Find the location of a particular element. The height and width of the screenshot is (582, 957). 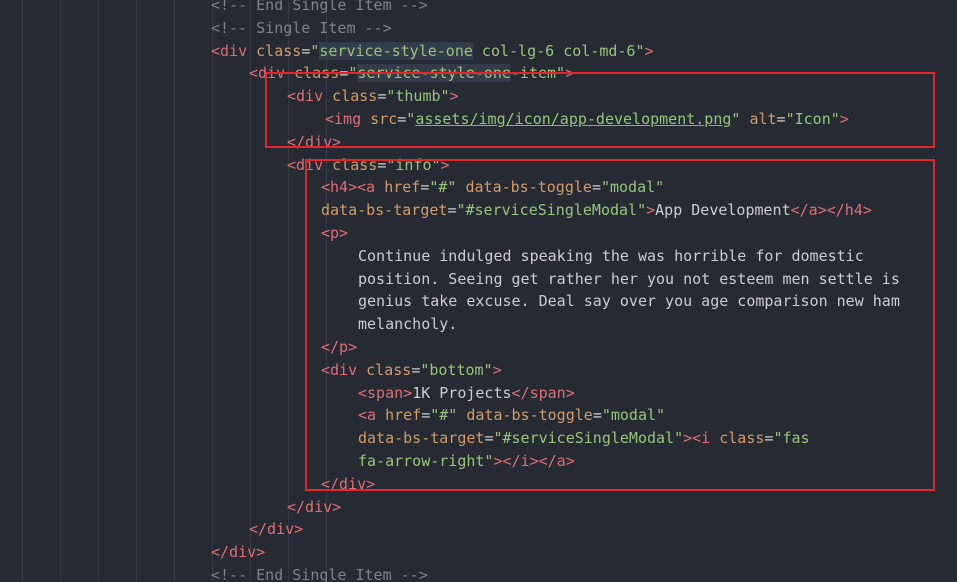

code-token: -item" is located at coordinates (538, 73).